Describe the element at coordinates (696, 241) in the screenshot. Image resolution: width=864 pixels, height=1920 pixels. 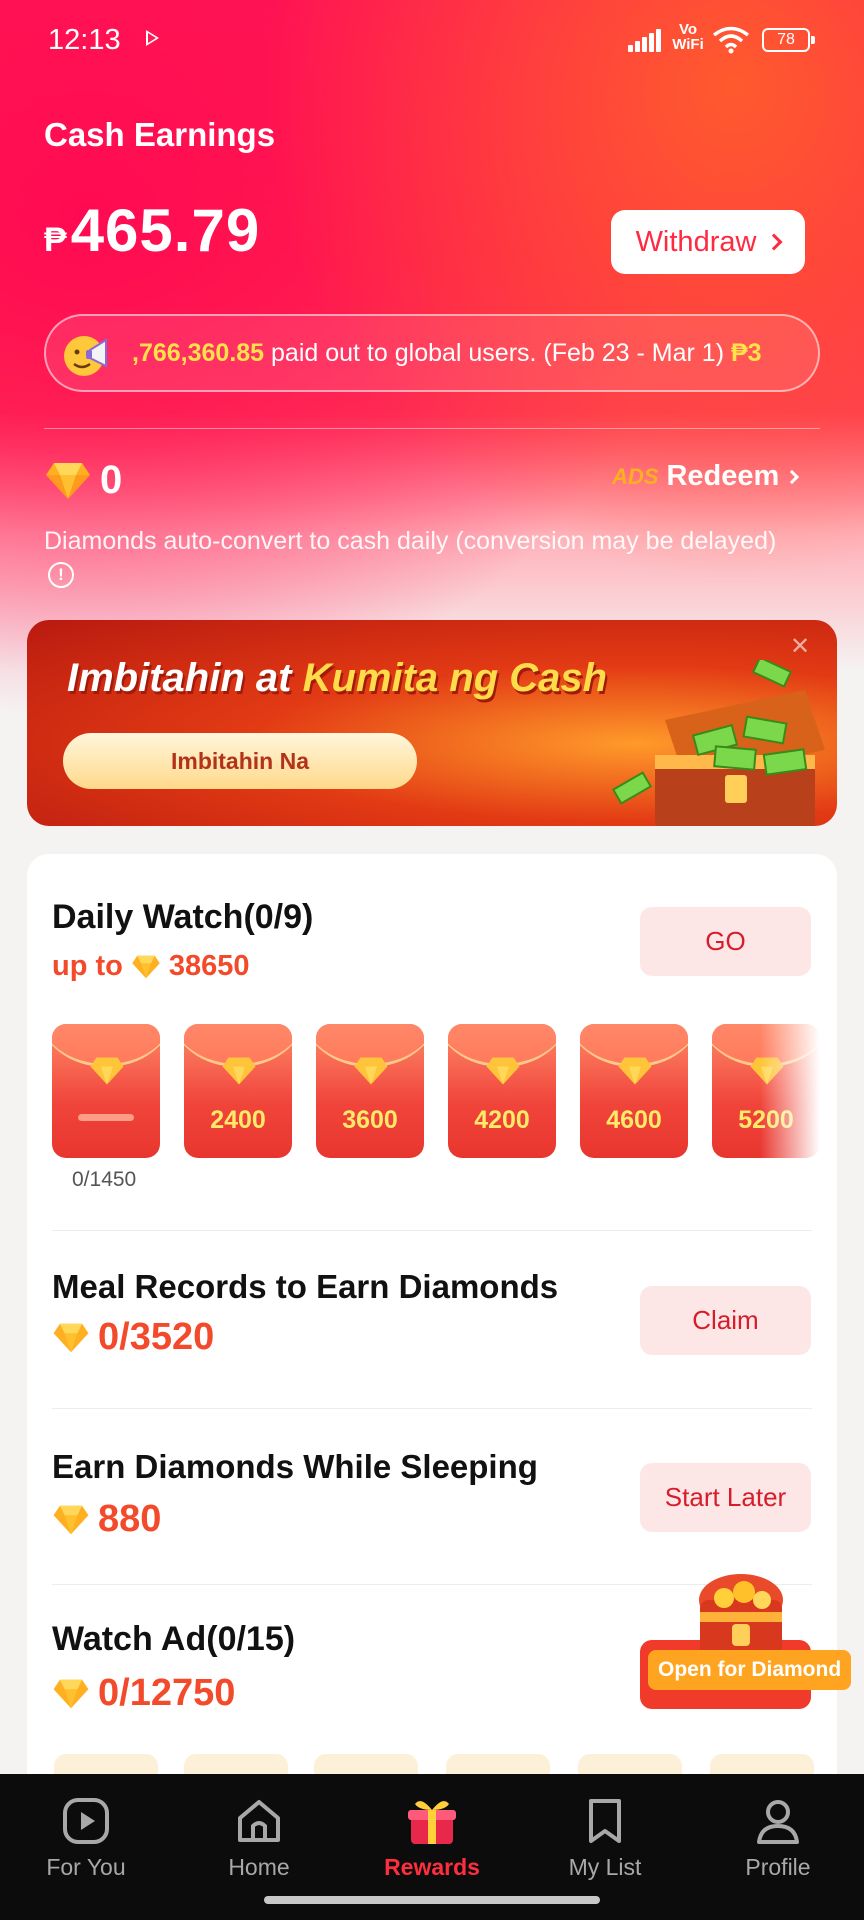
I see `withdraw-label: Withdraw` at that location.